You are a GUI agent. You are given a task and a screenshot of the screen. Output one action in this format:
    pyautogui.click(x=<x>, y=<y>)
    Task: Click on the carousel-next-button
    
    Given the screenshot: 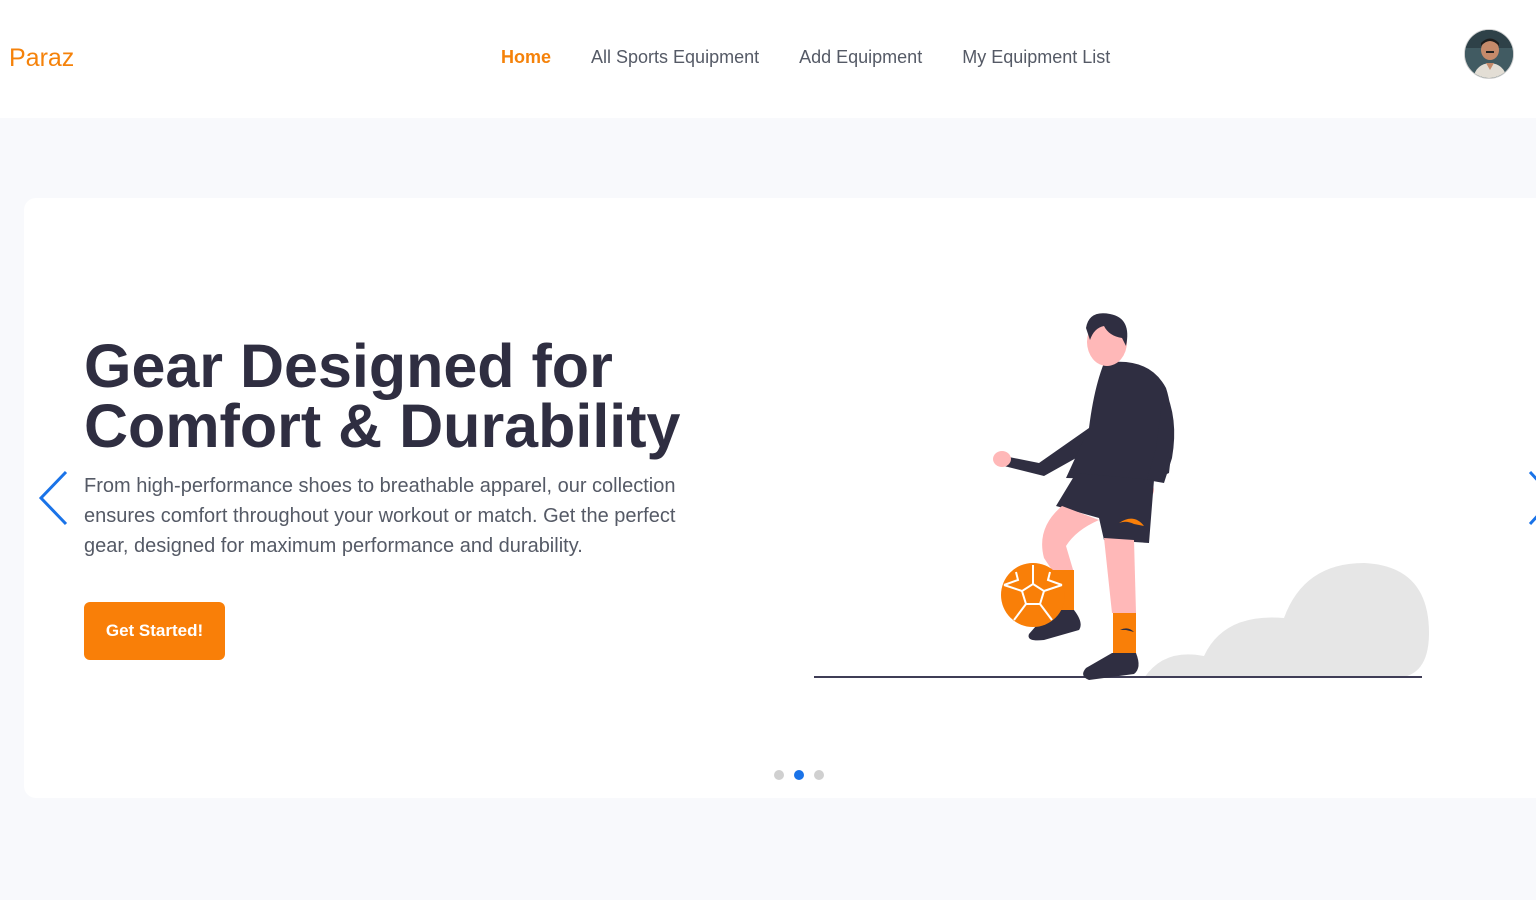 What is the action you would take?
    pyautogui.click(x=1530, y=498)
    